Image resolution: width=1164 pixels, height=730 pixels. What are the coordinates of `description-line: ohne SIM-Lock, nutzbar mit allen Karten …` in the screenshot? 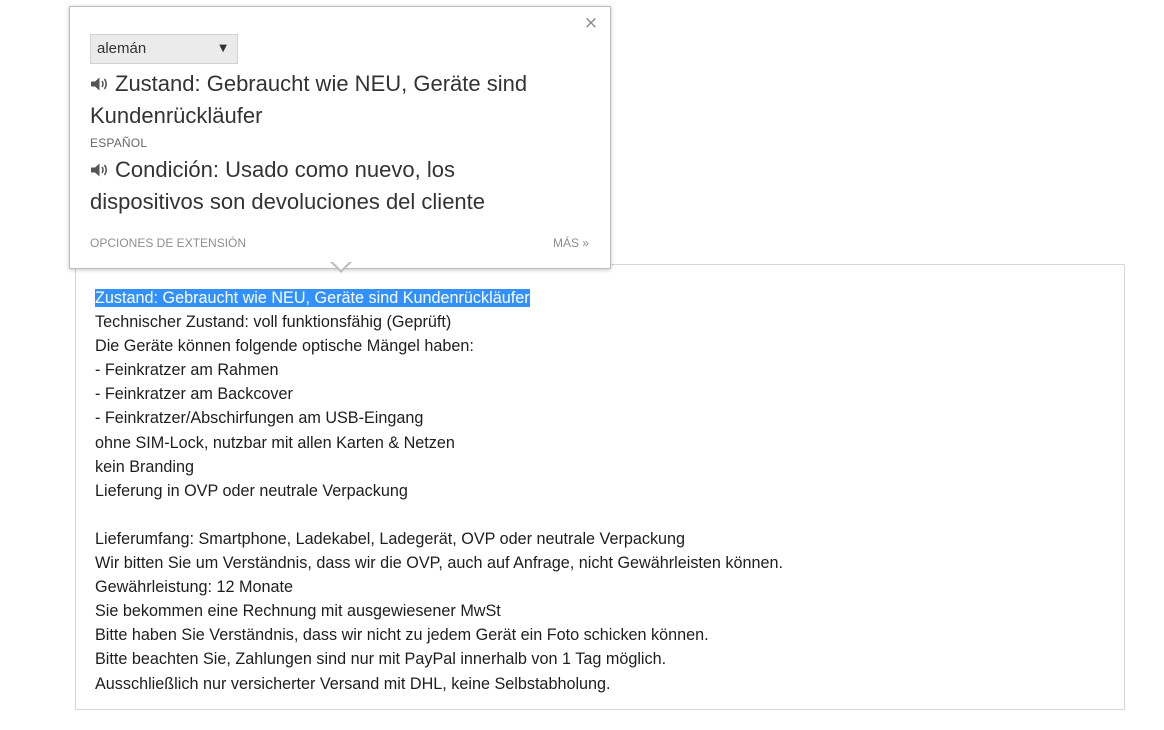 It's located at (439, 443).